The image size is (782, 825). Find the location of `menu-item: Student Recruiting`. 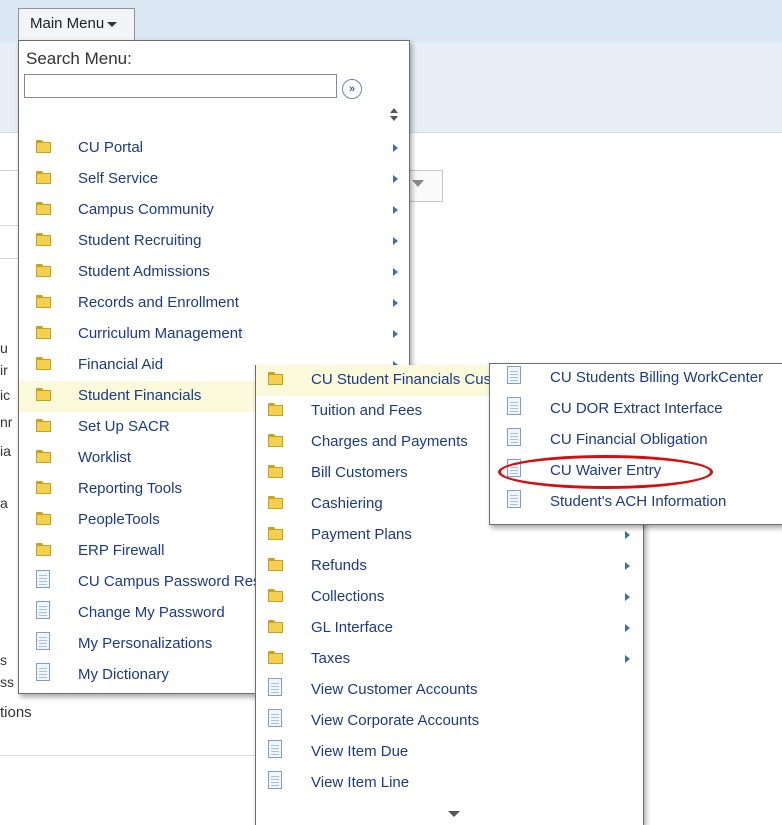

menu-item: Student Recruiting is located at coordinates (214, 241).